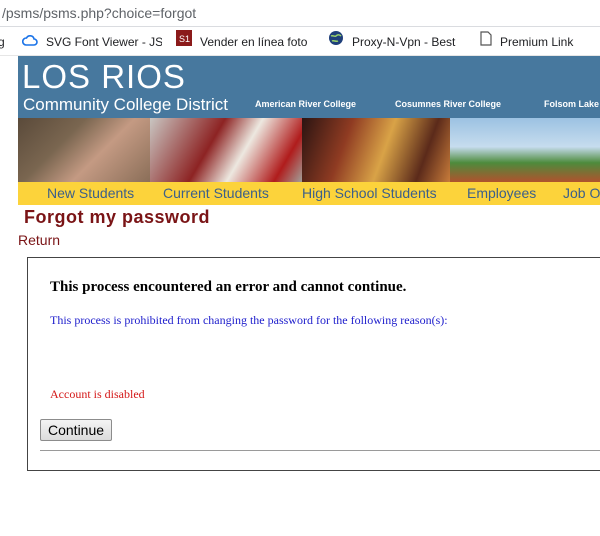 The height and width of the screenshot is (536, 600). Describe the element at coordinates (376, 150) in the screenshot. I see `photo-theater` at that location.